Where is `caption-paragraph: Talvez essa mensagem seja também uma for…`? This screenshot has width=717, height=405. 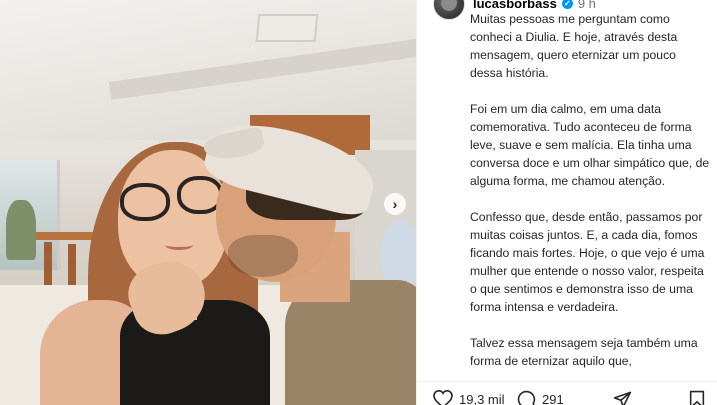
caption-paragraph: Talvez essa mensagem seja também uma for… is located at coordinates (584, 352).